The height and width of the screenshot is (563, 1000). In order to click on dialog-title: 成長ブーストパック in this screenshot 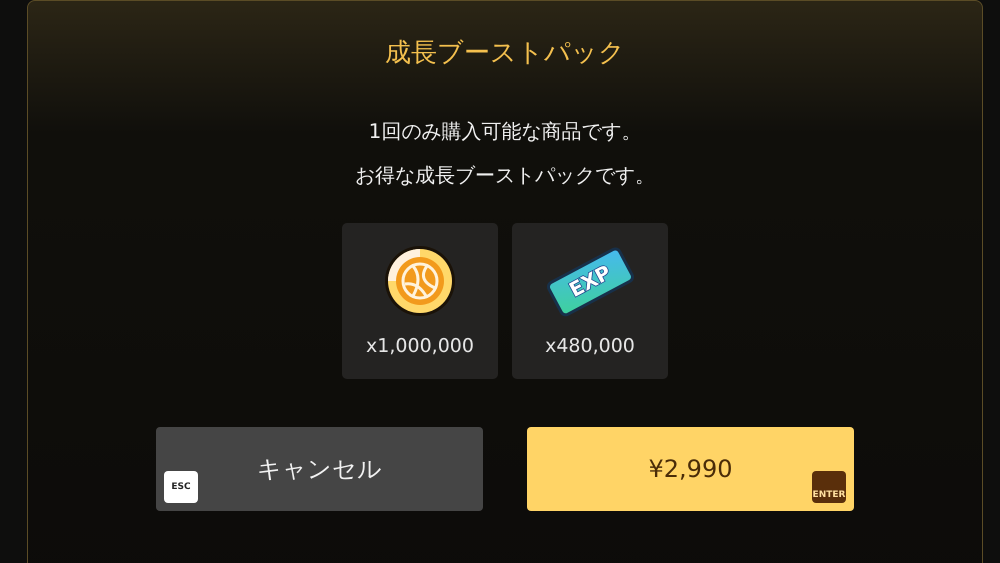, I will do `click(505, 53)`.